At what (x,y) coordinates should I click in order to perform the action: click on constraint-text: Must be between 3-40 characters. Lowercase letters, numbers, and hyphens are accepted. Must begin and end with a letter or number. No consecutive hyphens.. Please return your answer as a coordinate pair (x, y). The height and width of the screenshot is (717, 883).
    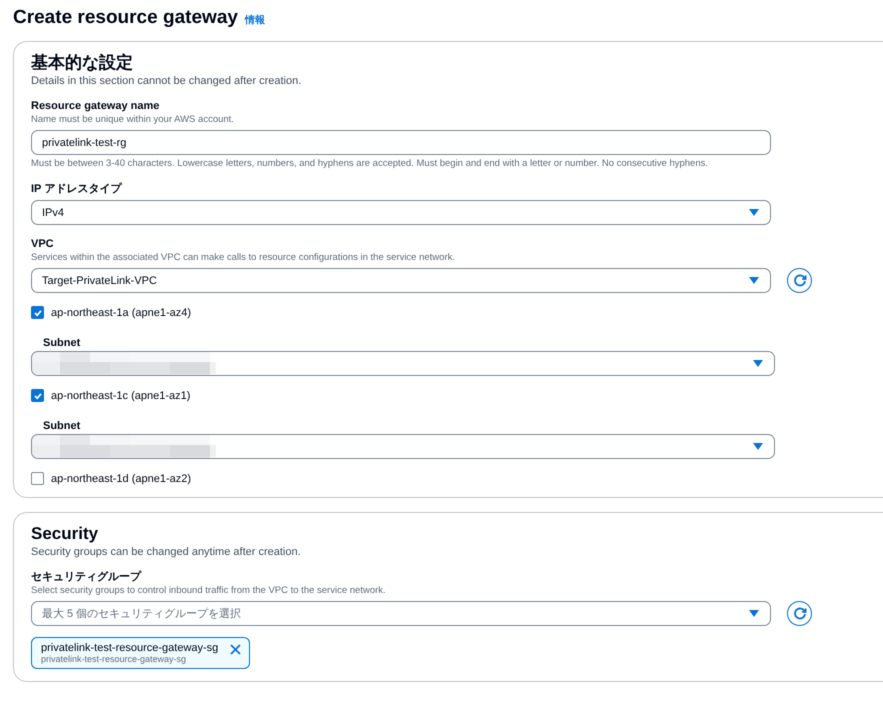
    Looking at the image, I should click on (370, 164).